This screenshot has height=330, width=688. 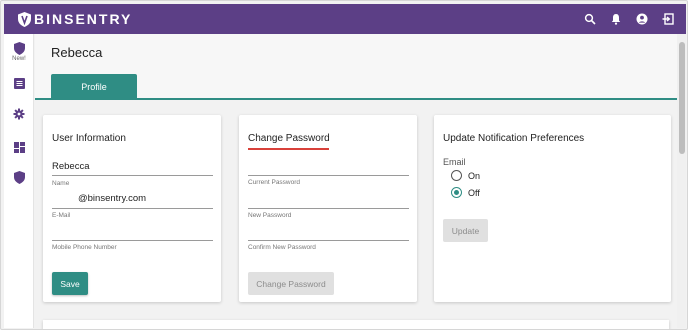 I want to click on change-password-title: Change Password, so click(x=289, y=138).